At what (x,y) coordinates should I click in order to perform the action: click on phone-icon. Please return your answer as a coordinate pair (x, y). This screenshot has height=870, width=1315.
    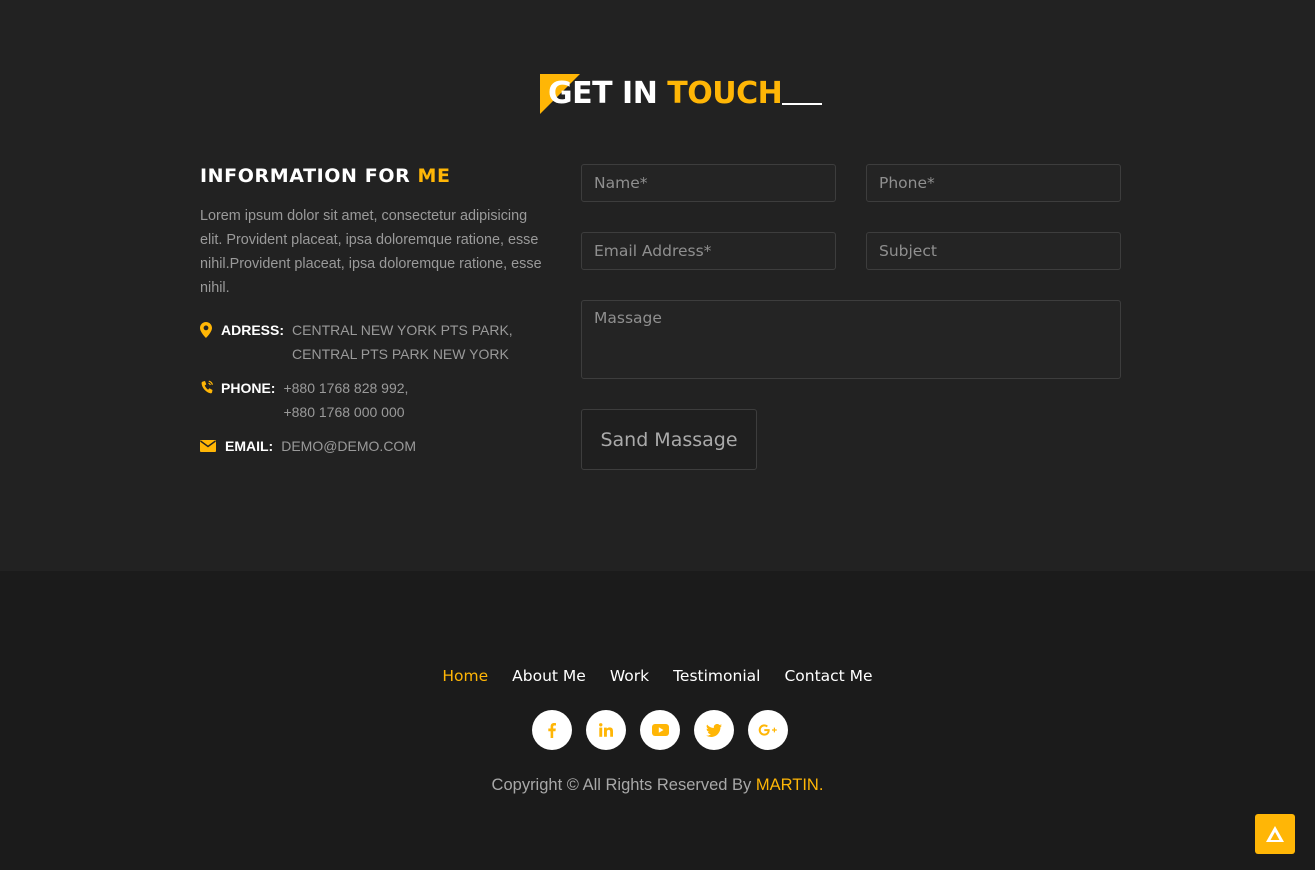
    Looking at the image, I should click on (209, 388).